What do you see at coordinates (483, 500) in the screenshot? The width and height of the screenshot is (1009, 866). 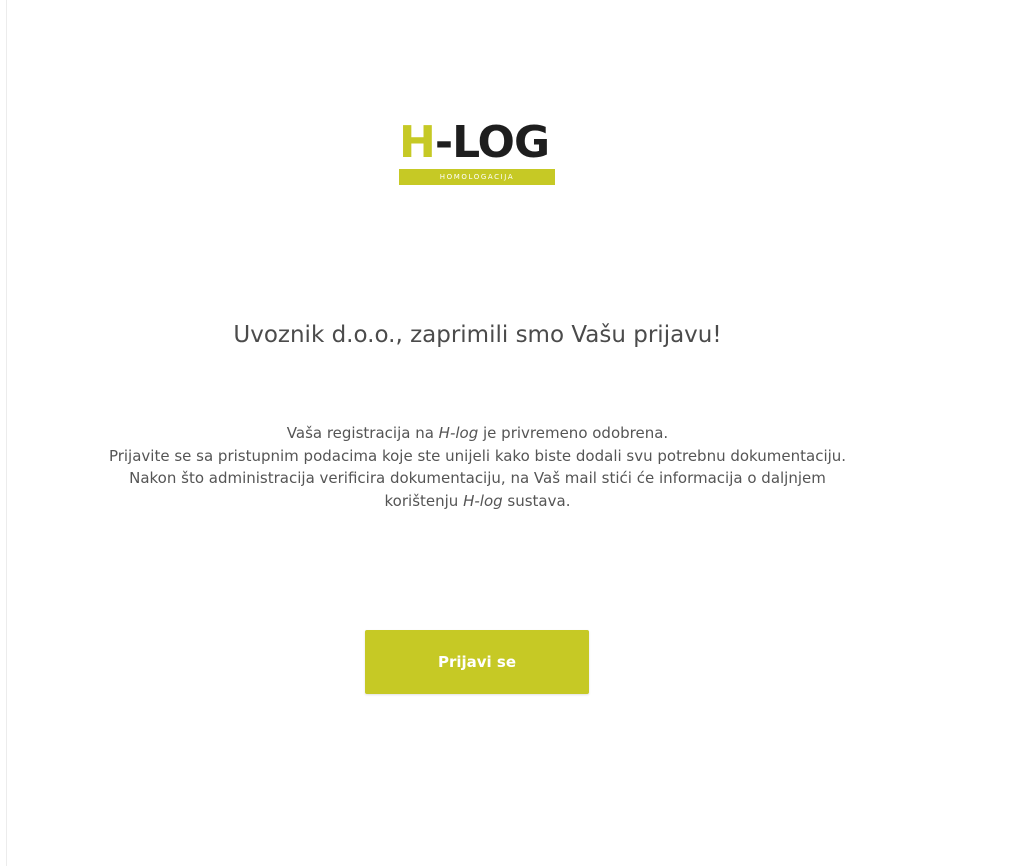 I see `message-line3-brand: H-log` at bounding box center [483, 500].